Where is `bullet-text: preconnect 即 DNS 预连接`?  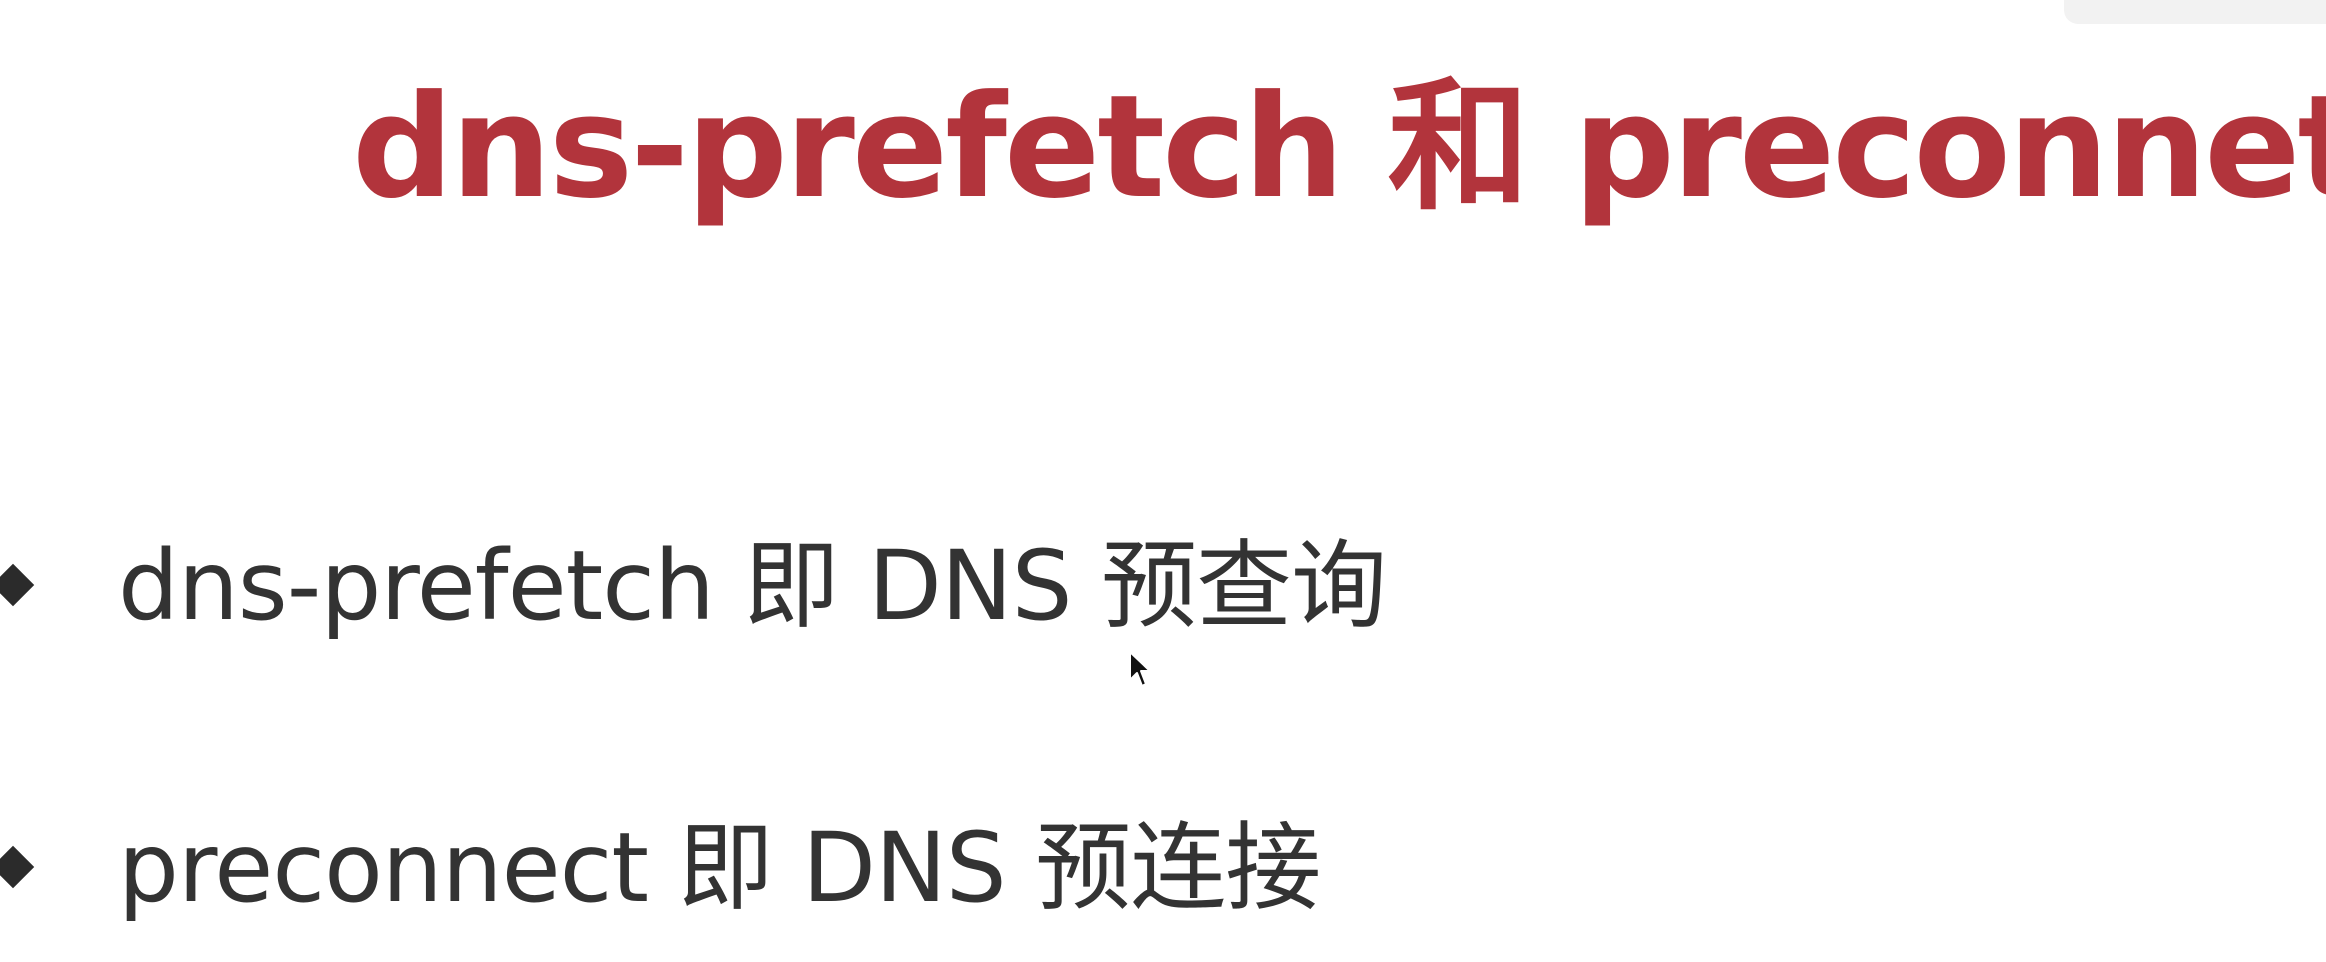 bullet-text: preconnect 即 DNS 预连接 is located at coordinates (719, 868).